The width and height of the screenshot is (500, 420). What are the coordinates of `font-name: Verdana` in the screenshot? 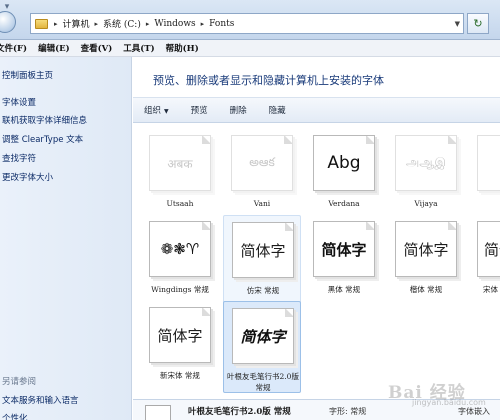 It's located at (344, 203).